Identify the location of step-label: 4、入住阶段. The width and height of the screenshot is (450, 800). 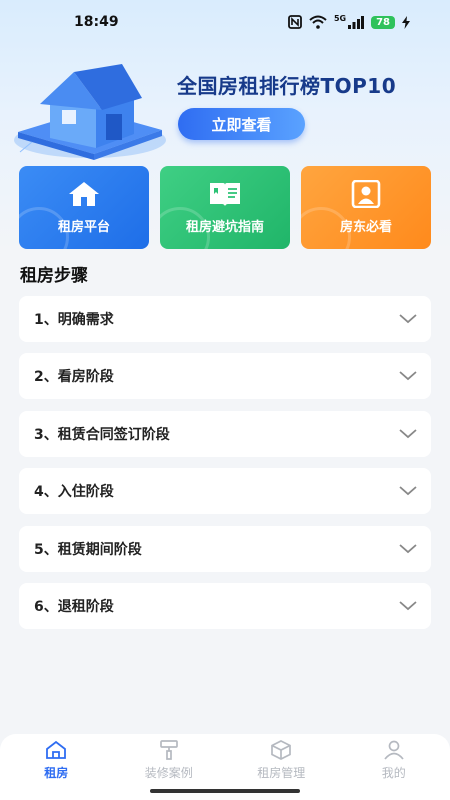
(74, 492).